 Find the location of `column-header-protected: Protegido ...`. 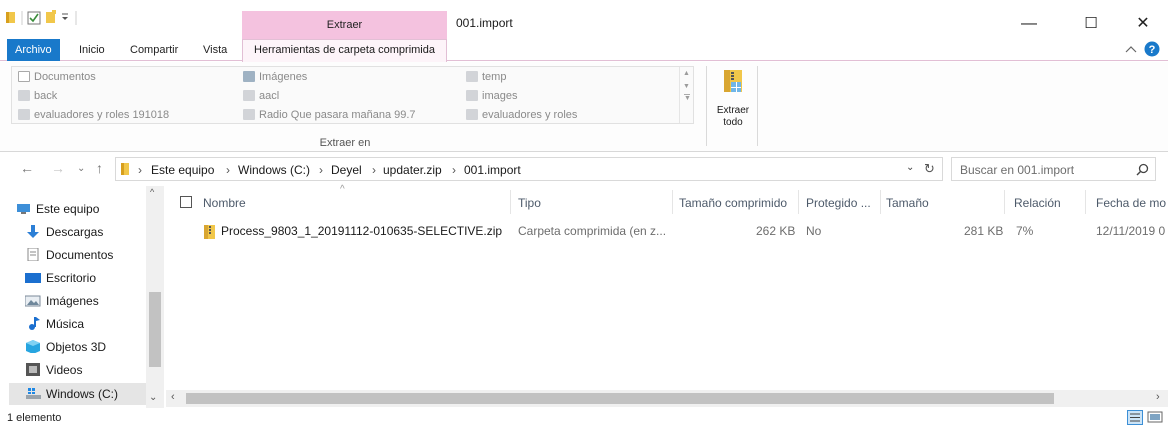

column-header-protected: Protegido ... is located at coordinates (838, 203).